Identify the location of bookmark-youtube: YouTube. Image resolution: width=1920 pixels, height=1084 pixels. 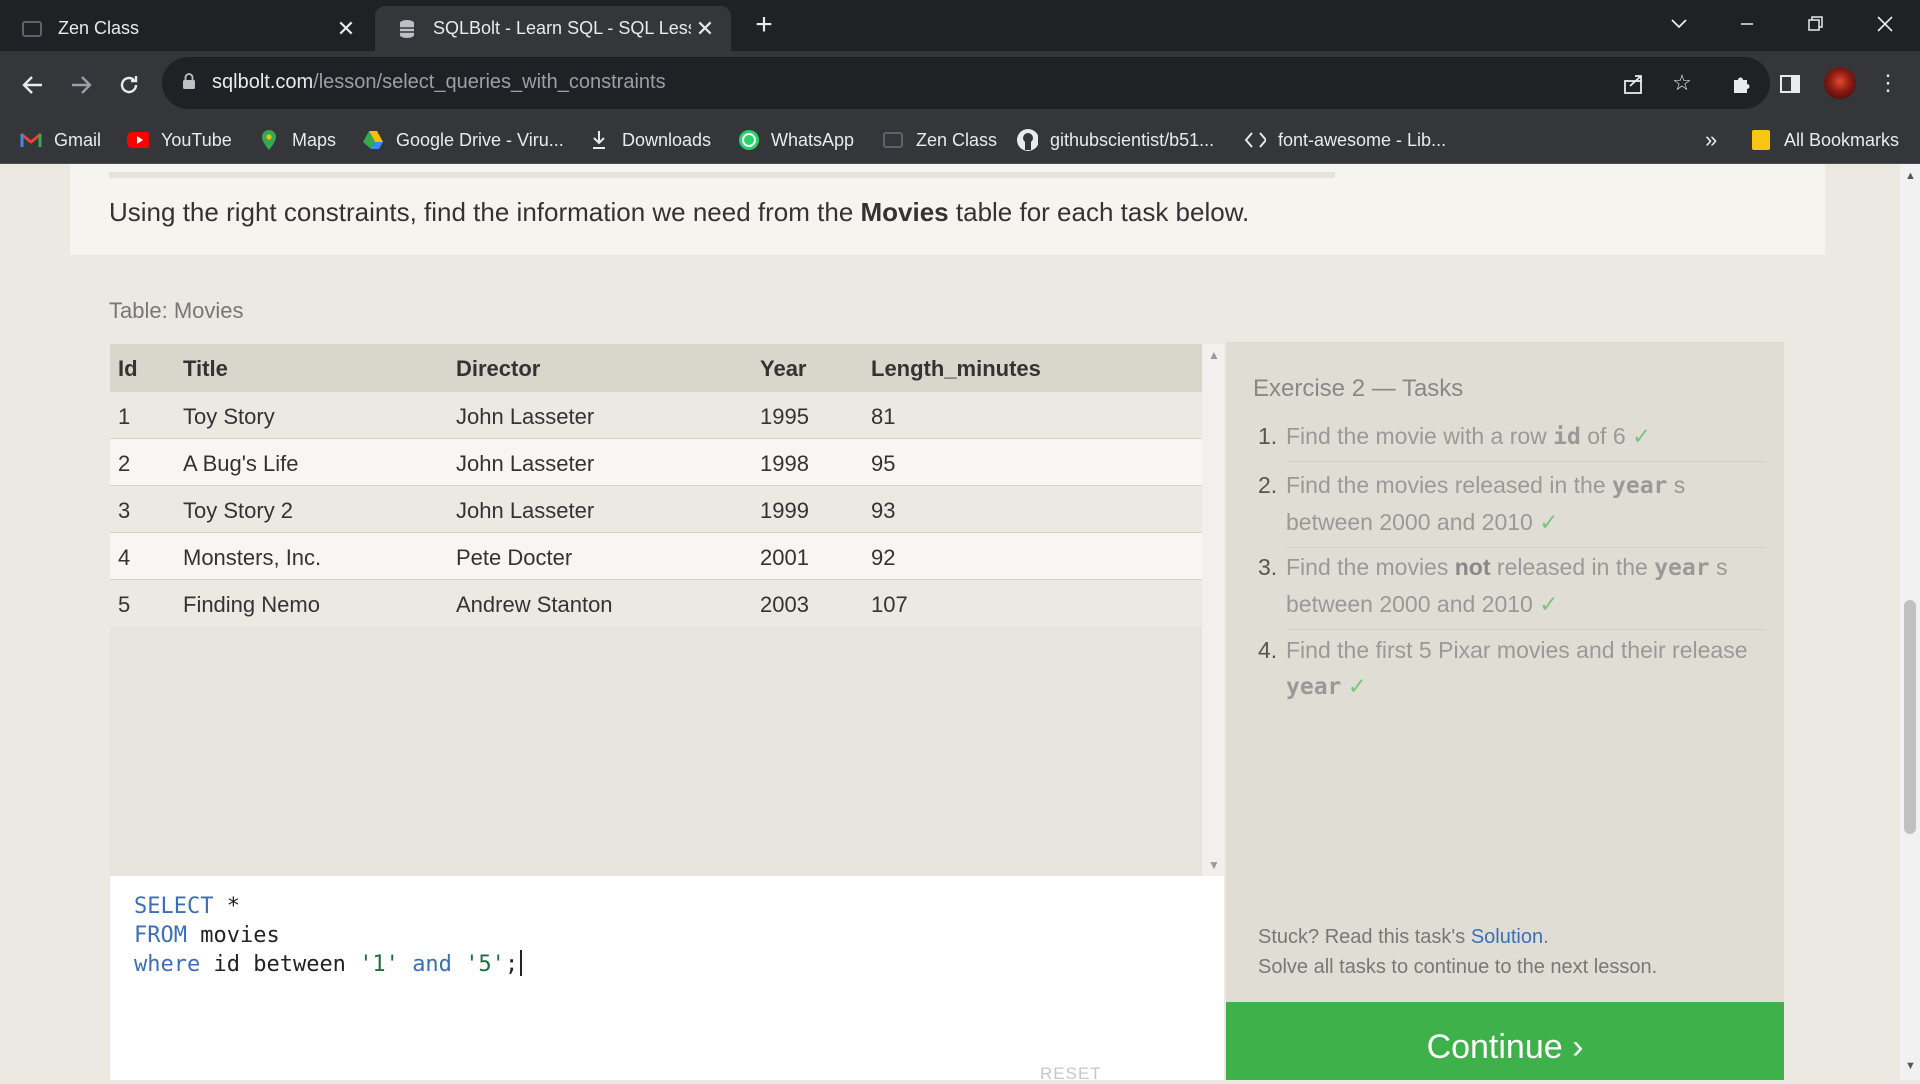
(179, 140).